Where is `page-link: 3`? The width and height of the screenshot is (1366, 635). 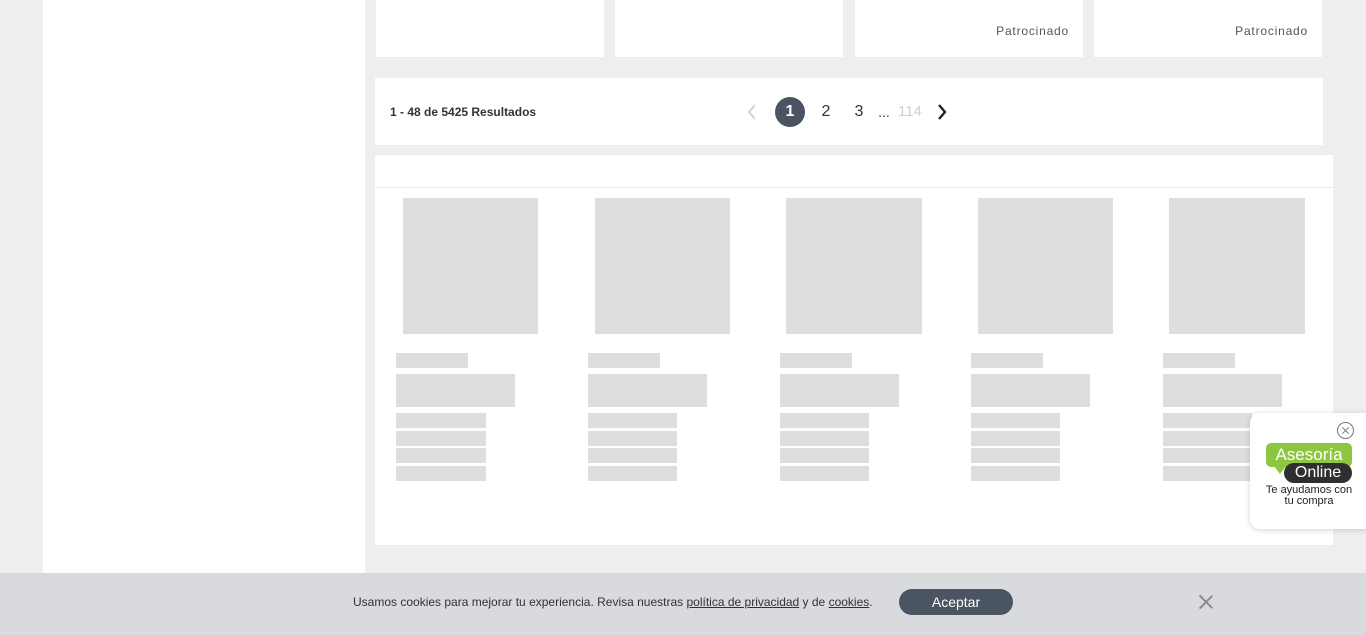
page-link: 3 is located at coordinates (859, 112).